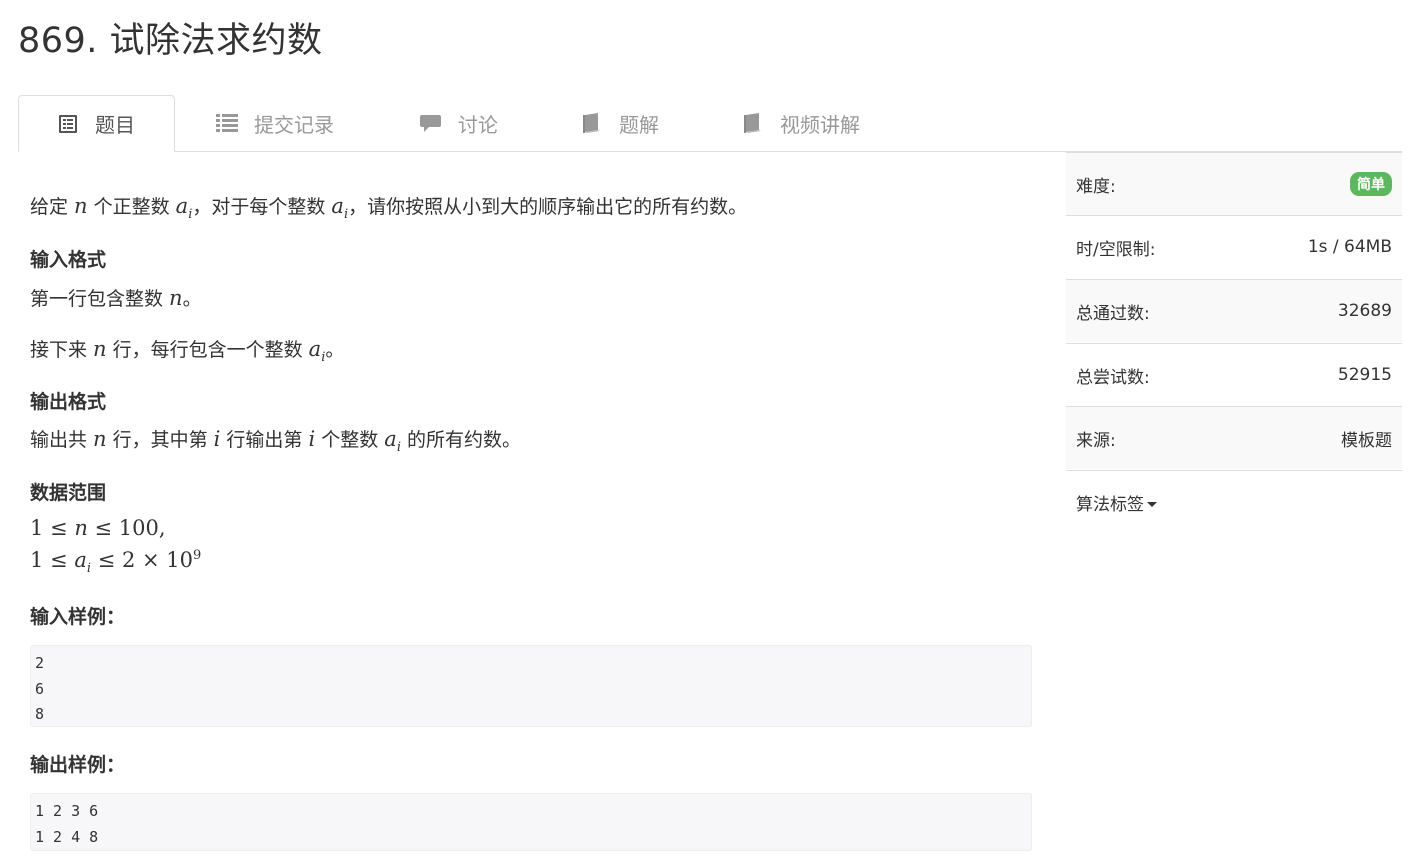 The height and width of the screenshot is (856, 1413). What do you see at coordinates (639, 124) in the screenshot?
I see `tab-label: 题解` at bounding box center [639, 124].